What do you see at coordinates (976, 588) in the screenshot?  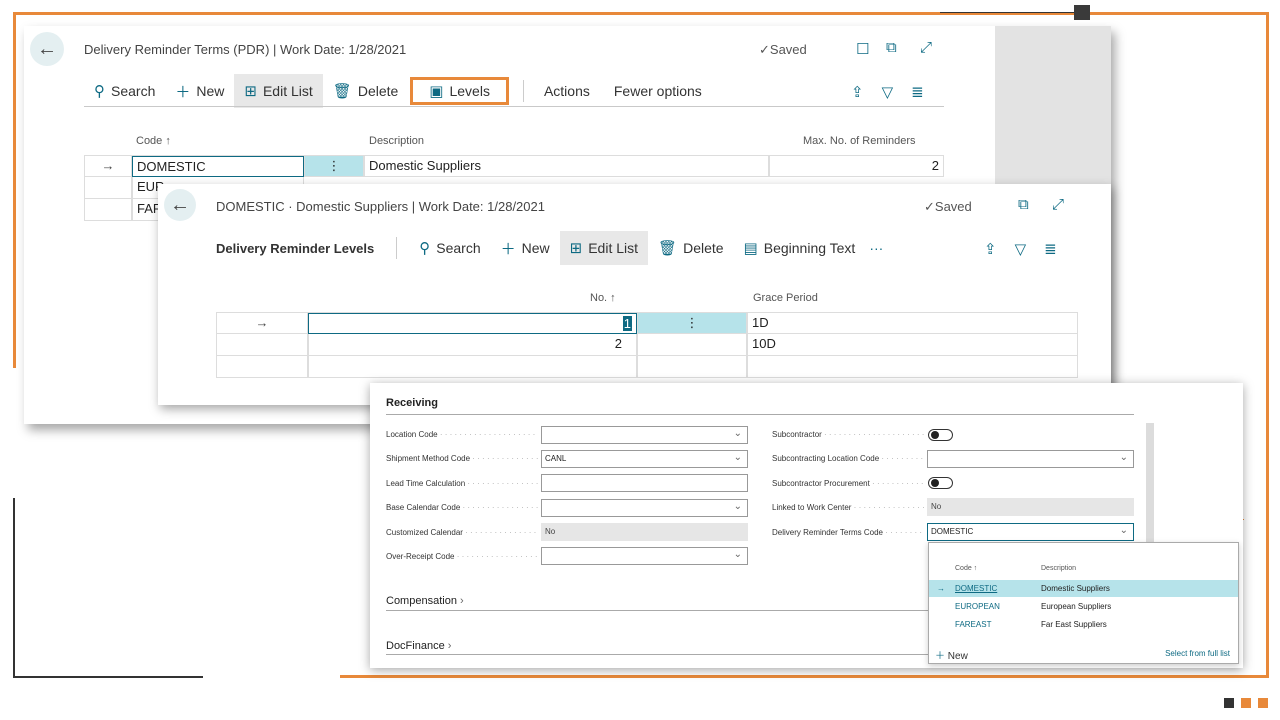 I see `lookup-code: DOMESTIC` at bounding box center [976, 588].